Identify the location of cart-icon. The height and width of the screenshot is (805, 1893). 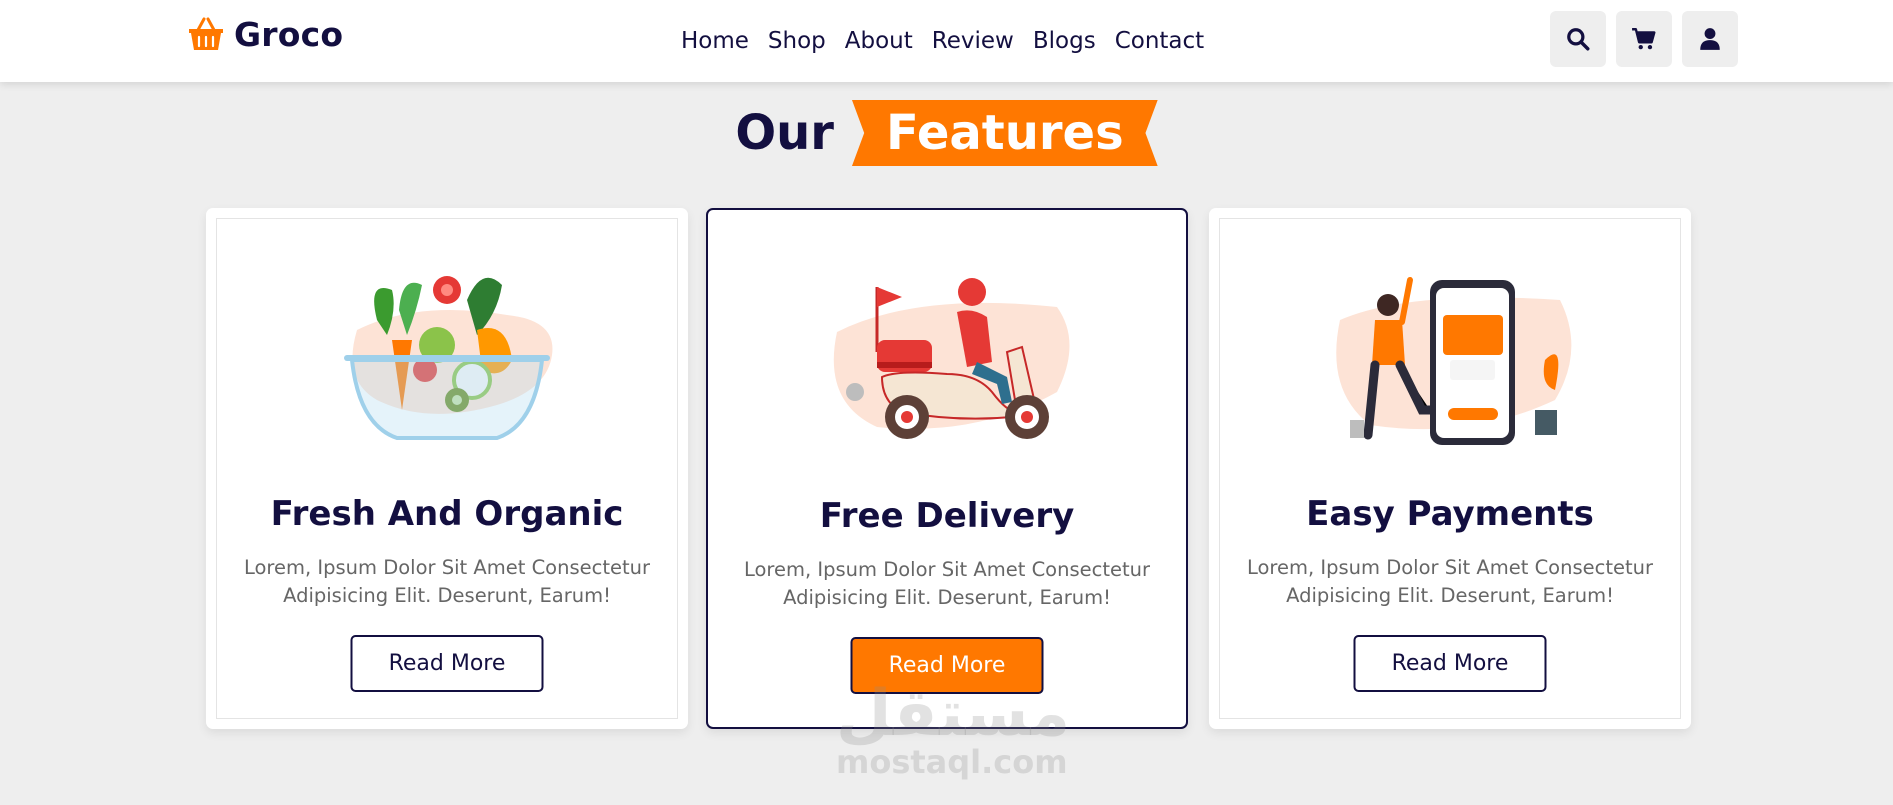
(1644, 39).